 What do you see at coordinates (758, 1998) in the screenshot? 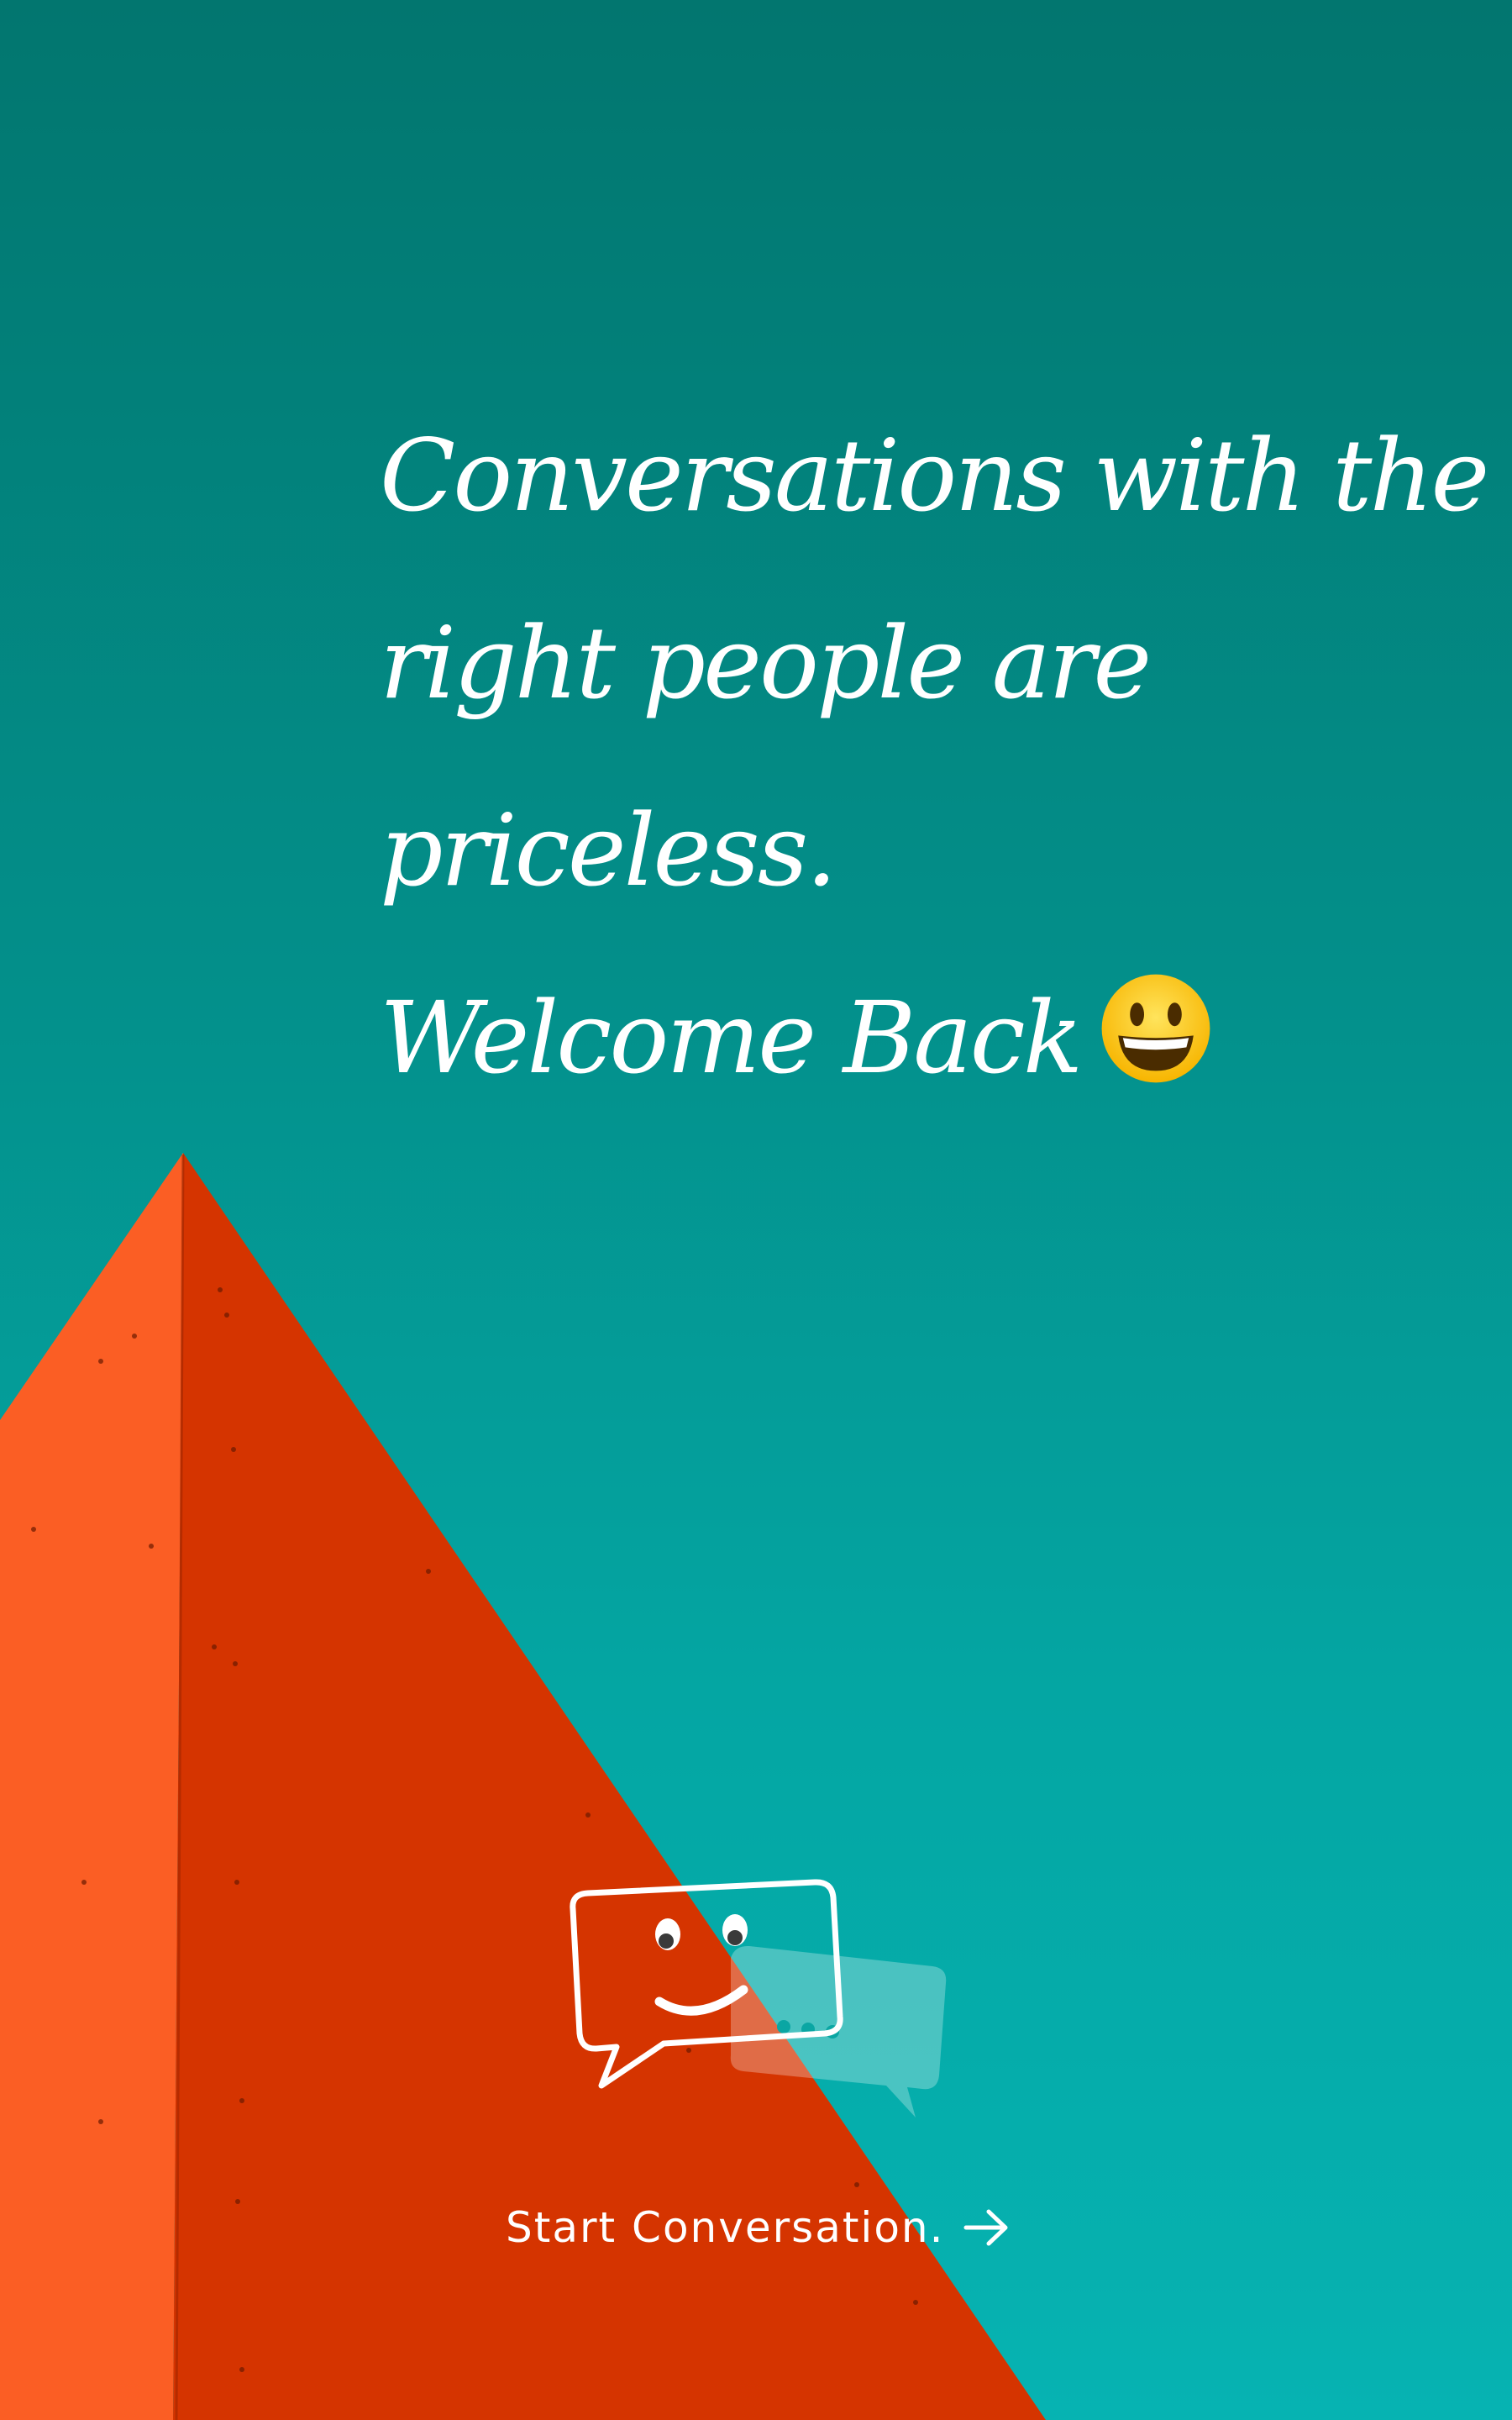
I see `chat-bubble-smiley-icon` at bounding box center [758, 1998].